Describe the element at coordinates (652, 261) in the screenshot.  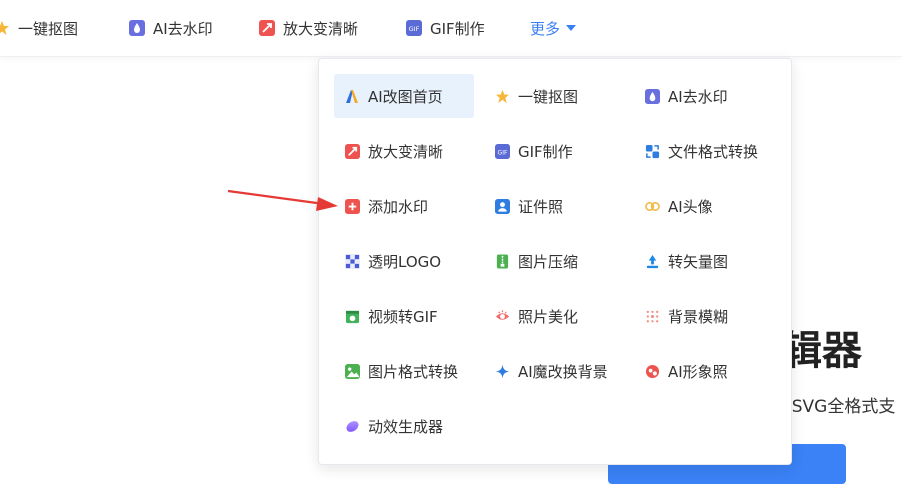
I see `vector-icon` at that location.